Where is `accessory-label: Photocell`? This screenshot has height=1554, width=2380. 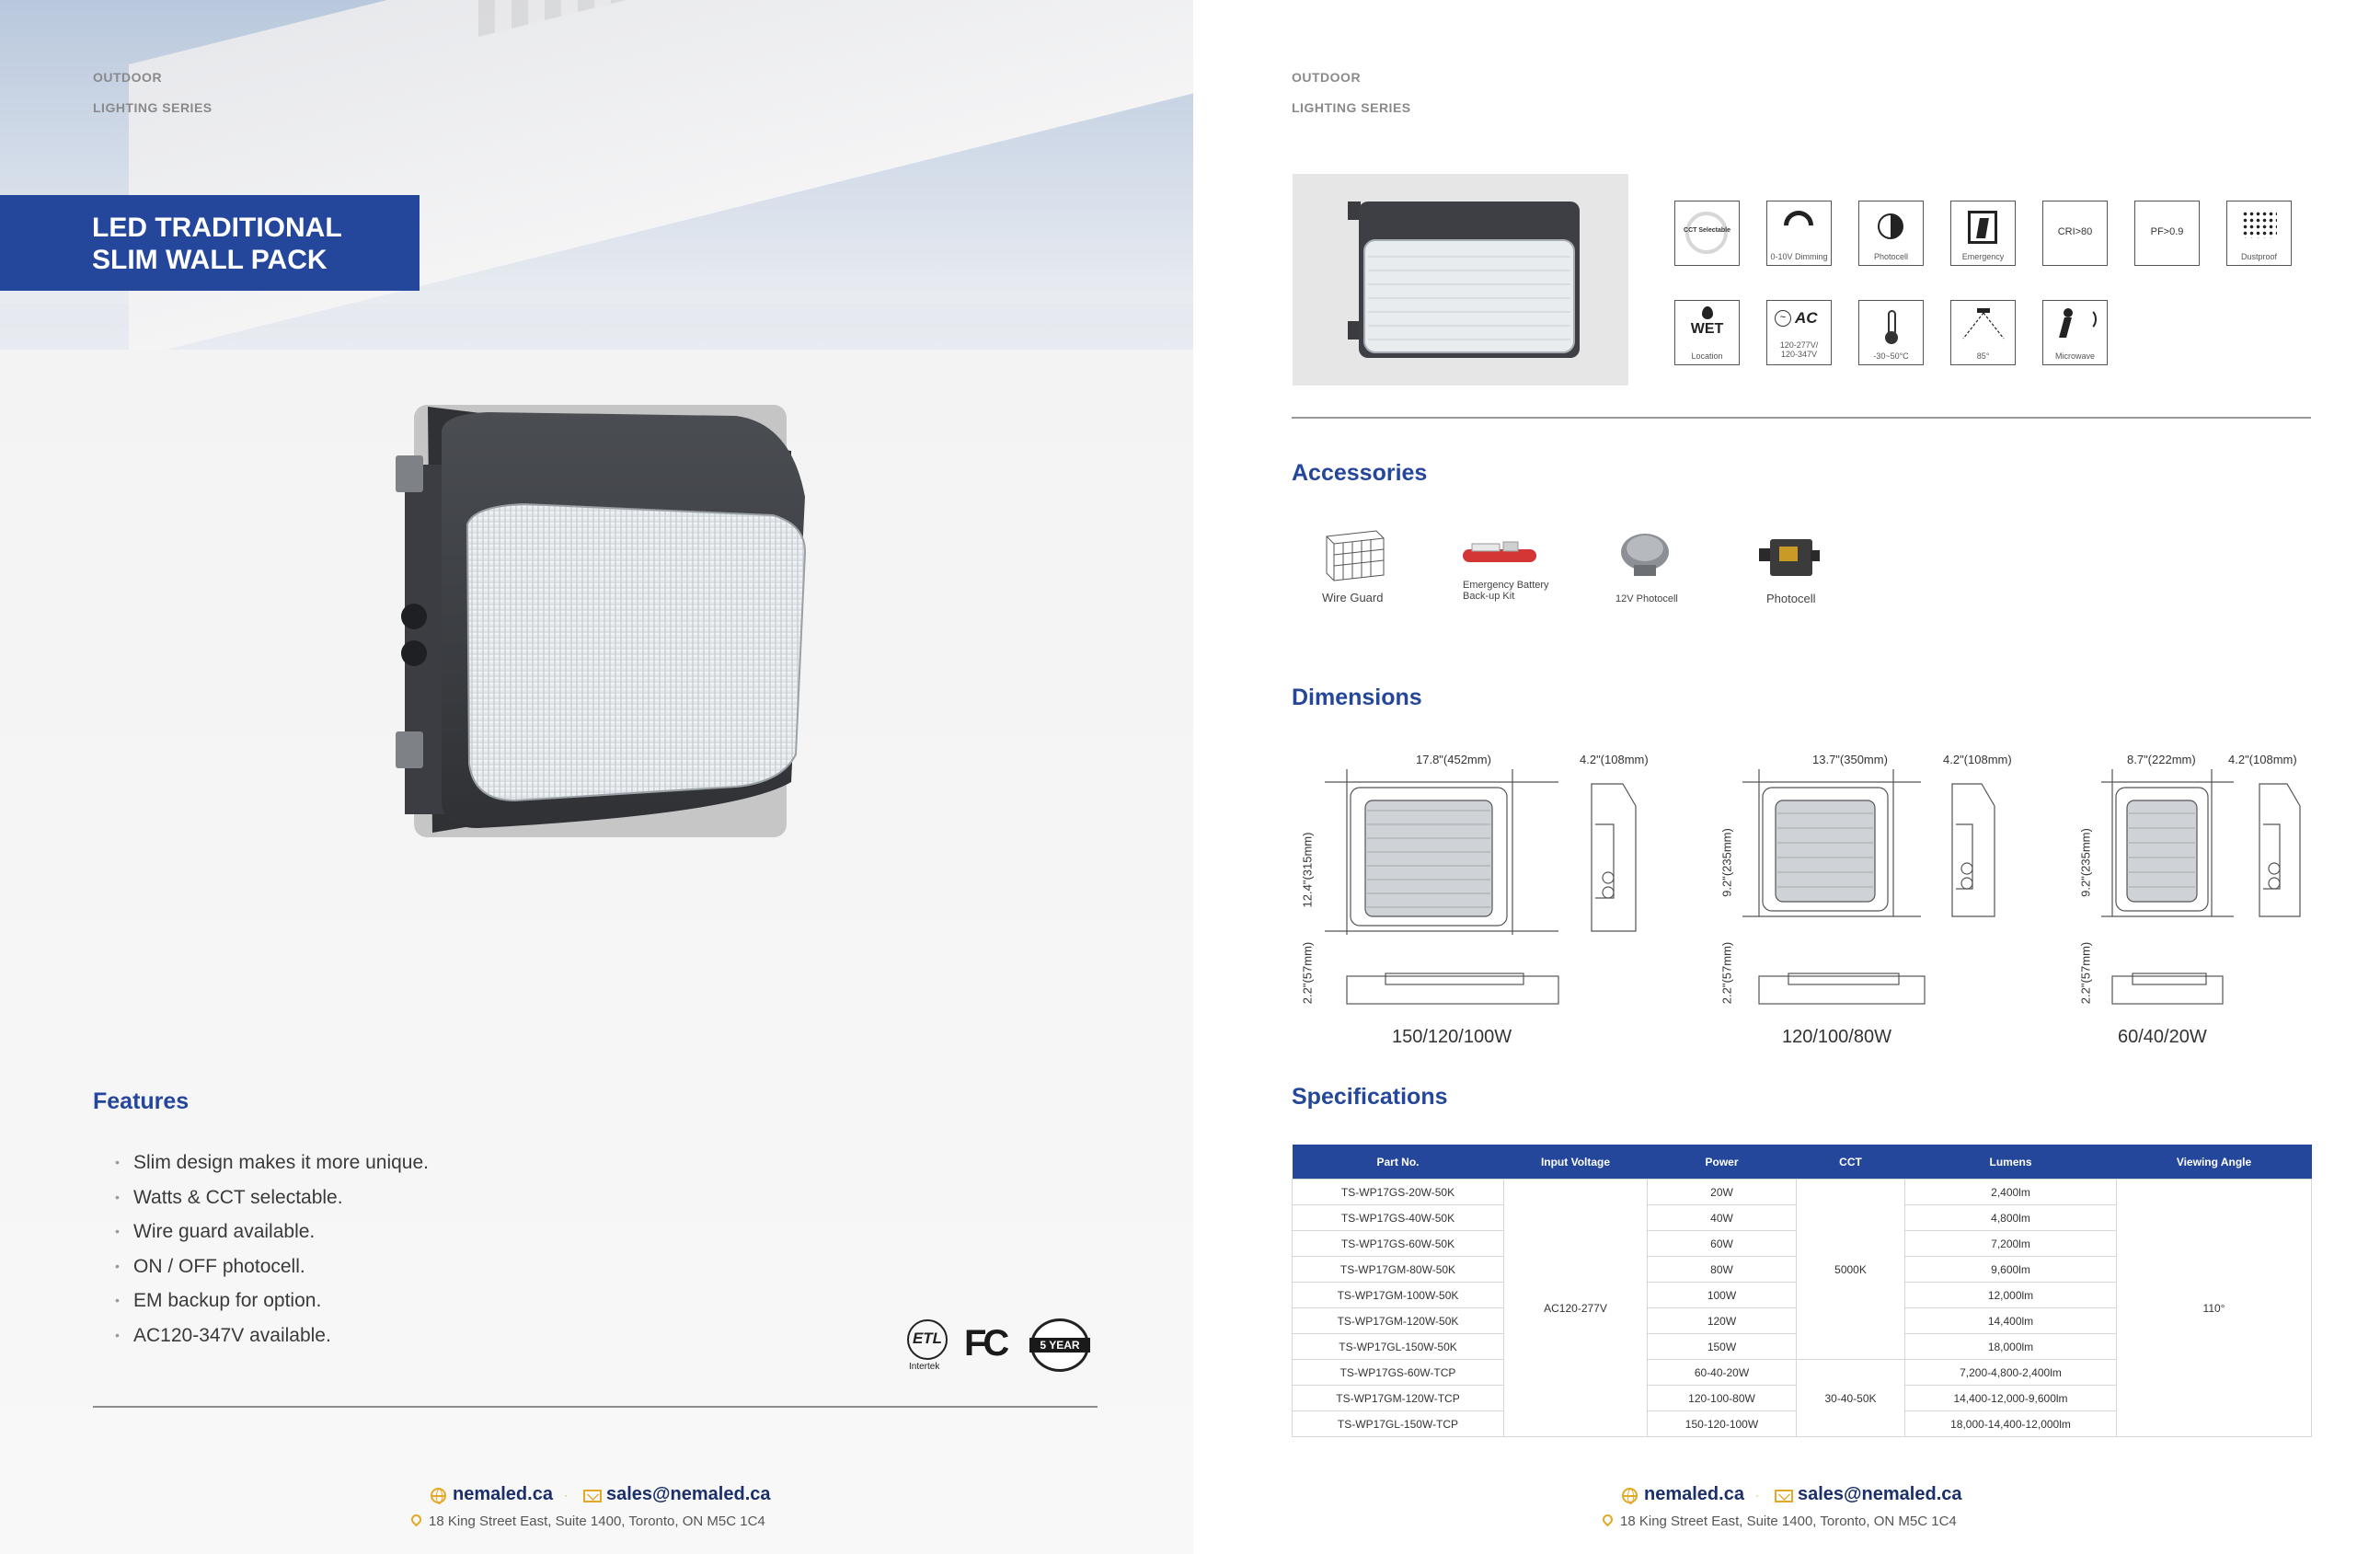 accessory-label: Photocell is located at coordinates (1791, 598).